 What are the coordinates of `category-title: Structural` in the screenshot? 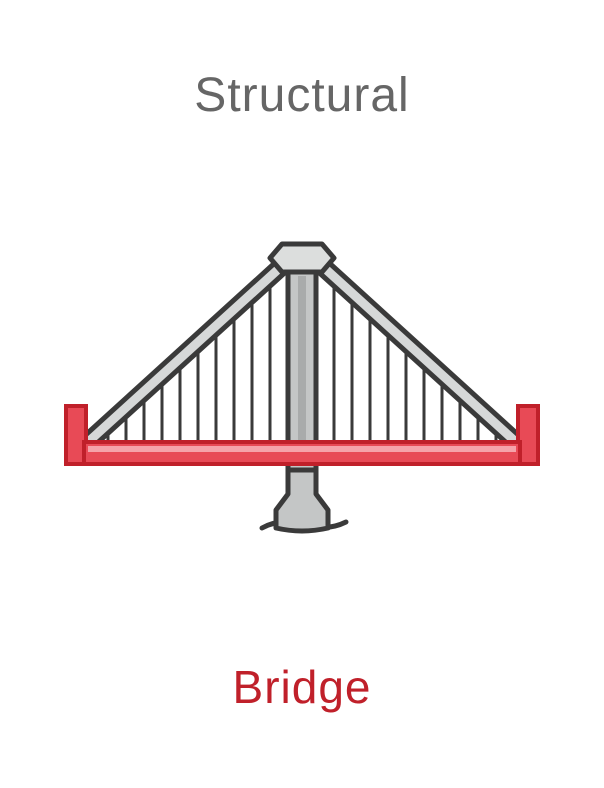 It's located at (302, 95).